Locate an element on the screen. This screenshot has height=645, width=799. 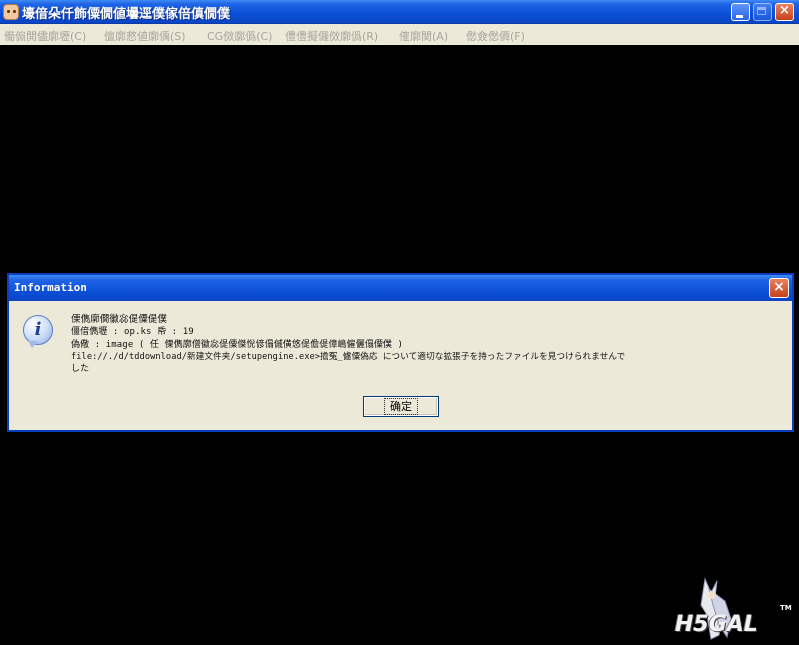
message-line-2: 僵偣儁壢 : op.ks 帋 : 19 is located at coordinates (132, 332).